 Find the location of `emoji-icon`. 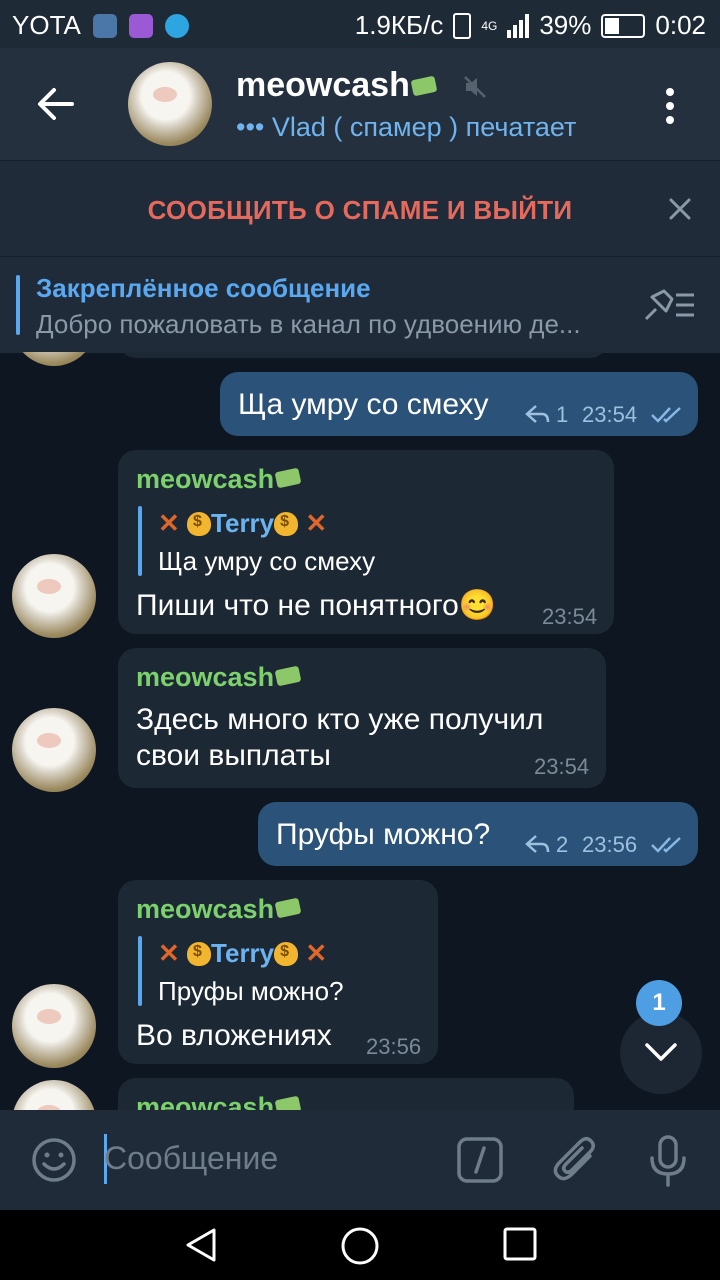

emoji-icon is located at coordinates (54, 1160).